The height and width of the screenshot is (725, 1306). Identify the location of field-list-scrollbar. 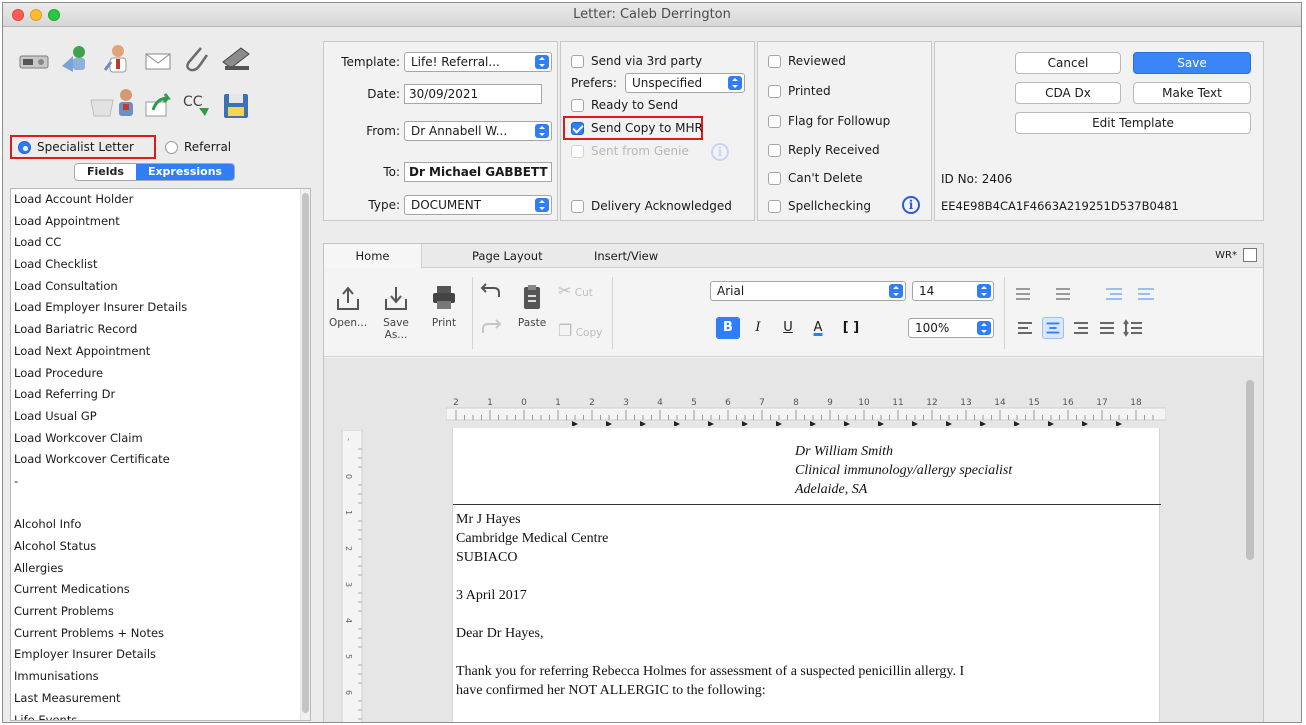
(305, 454).